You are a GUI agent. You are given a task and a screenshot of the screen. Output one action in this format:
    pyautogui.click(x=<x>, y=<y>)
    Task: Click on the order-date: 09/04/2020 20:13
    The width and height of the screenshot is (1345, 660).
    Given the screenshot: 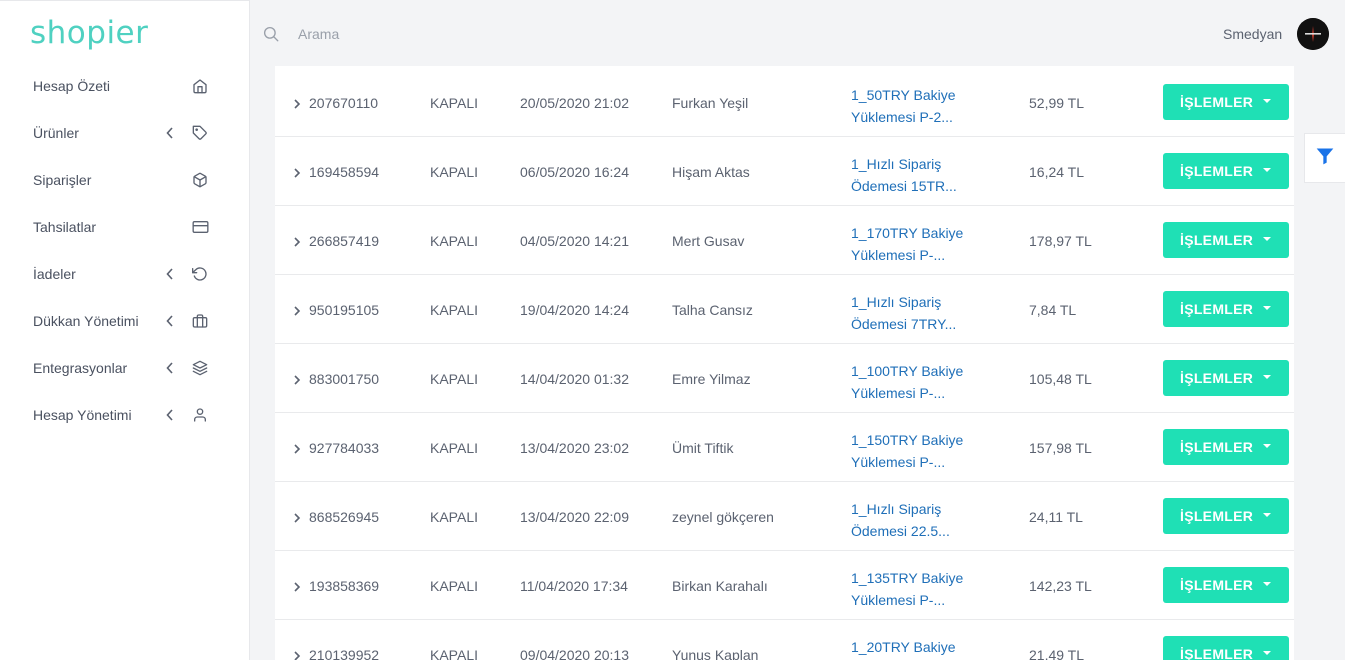 What is the action you would take?
    pyautogui.click(x=574, y=653)
    